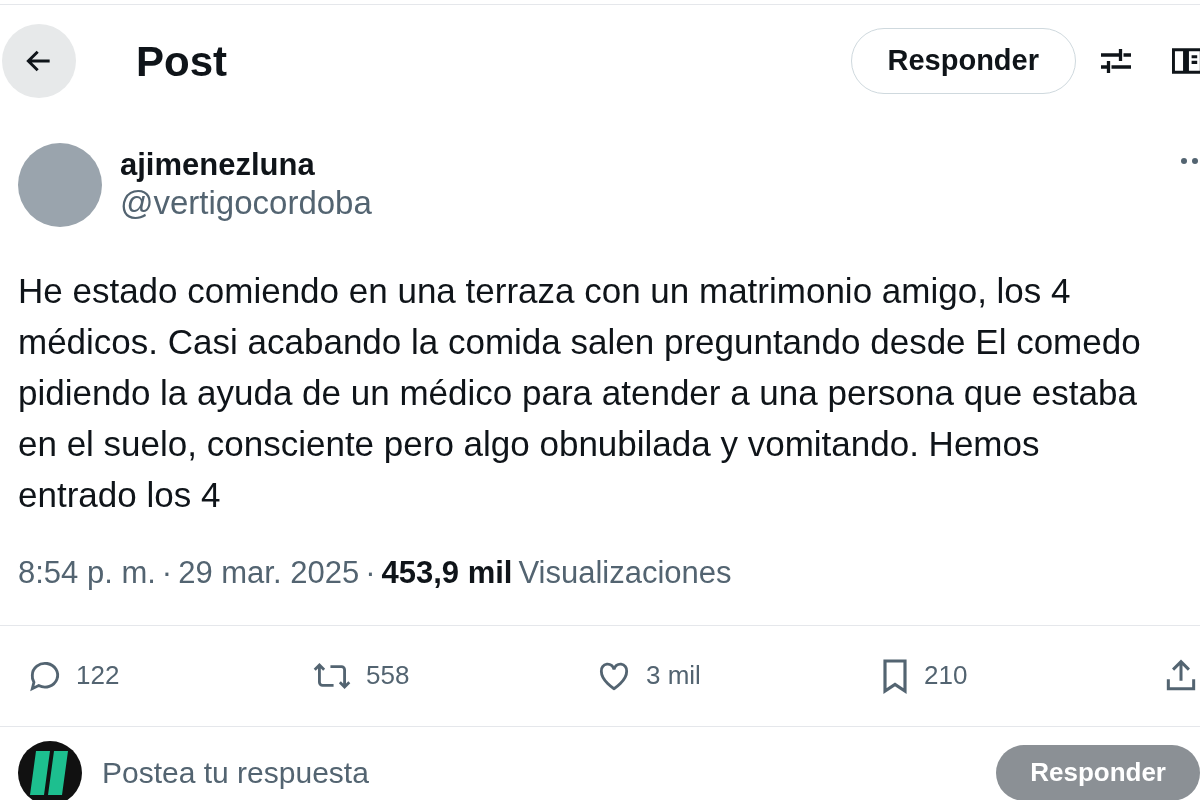 This screenshot has height=800, width=1200. I want to click on reply-submit-button: Responder, so click(1098, 772).